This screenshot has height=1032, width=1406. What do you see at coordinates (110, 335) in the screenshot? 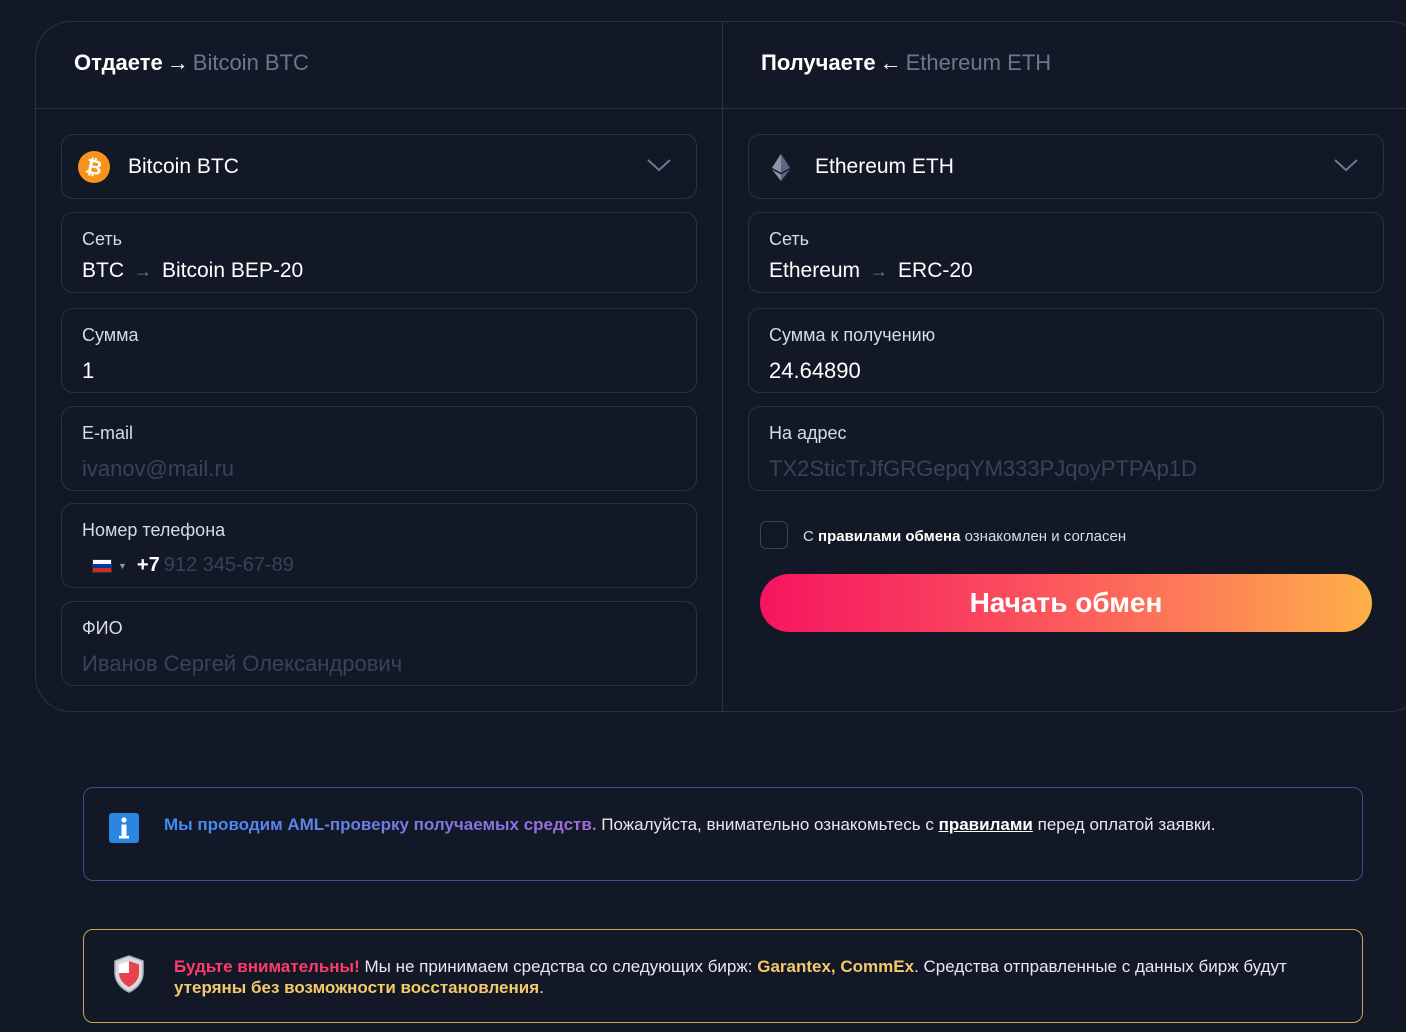
I see `give-amount-label: Сумма` at bounding box center [110, 335].